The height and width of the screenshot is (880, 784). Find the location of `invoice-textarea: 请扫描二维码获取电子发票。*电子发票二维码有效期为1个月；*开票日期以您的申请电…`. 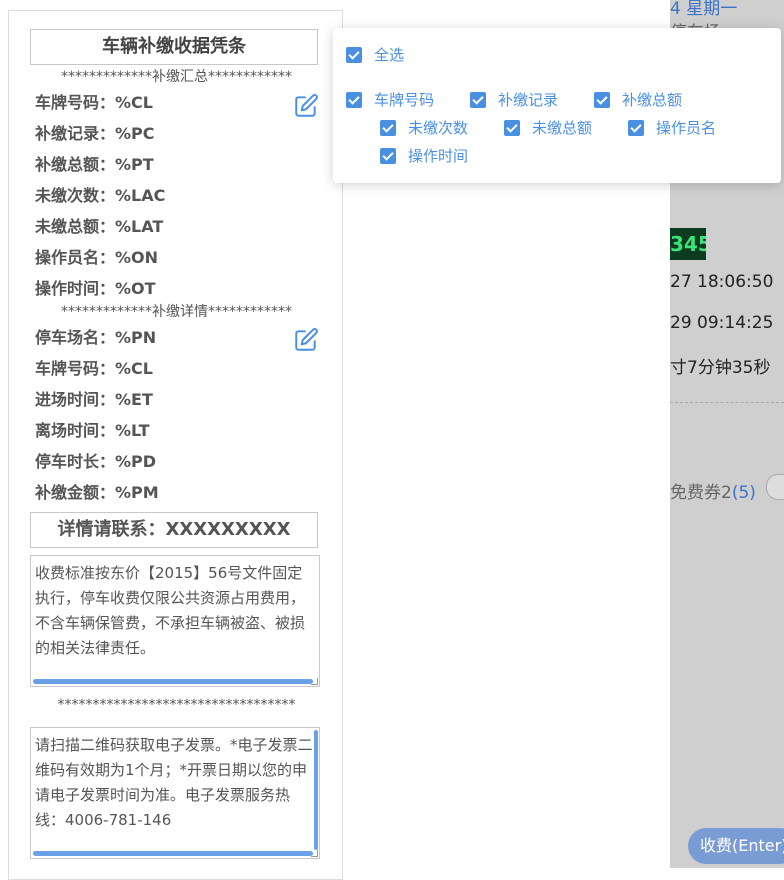

invoice-textarea: 请扫描二维码获取电子发票。*电子发票二维码有效期为1个月；*开票日期以您的申请电… is located at coordinates (175, 793).